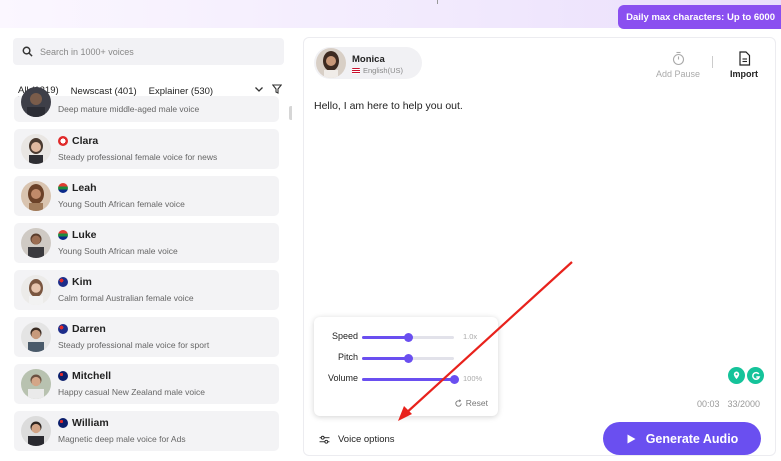 The image size is (781, 461). Describe the element at coordinates (146, 431) in the screenshot. I see `voice-card-william: William Magnetic deep male voice for Ads` at that location.